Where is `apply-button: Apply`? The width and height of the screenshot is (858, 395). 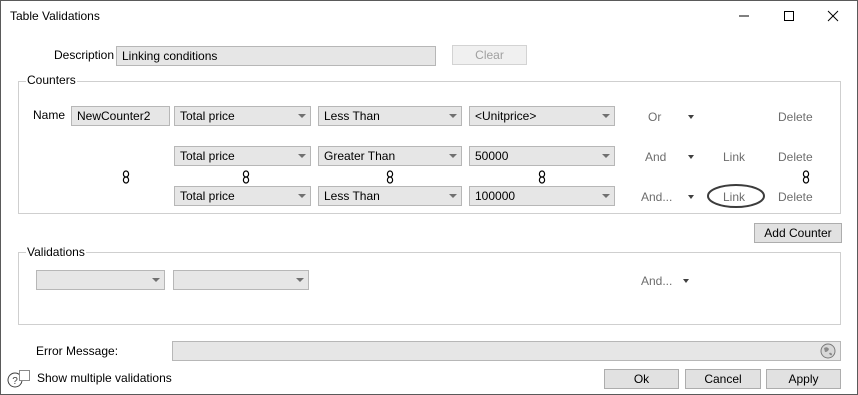 apply-button: Apply is located at coordinates (803, 379).